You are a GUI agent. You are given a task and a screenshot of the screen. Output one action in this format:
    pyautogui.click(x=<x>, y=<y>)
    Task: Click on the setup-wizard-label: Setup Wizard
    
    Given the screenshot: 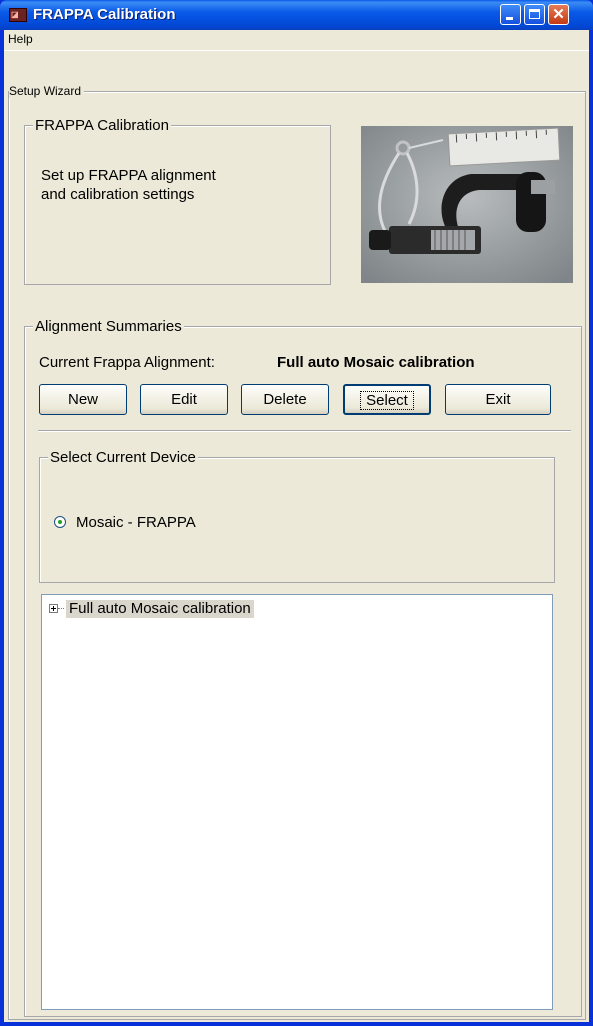 What is the action you would take?
    pyautogui.click(x=47, y=91)
    